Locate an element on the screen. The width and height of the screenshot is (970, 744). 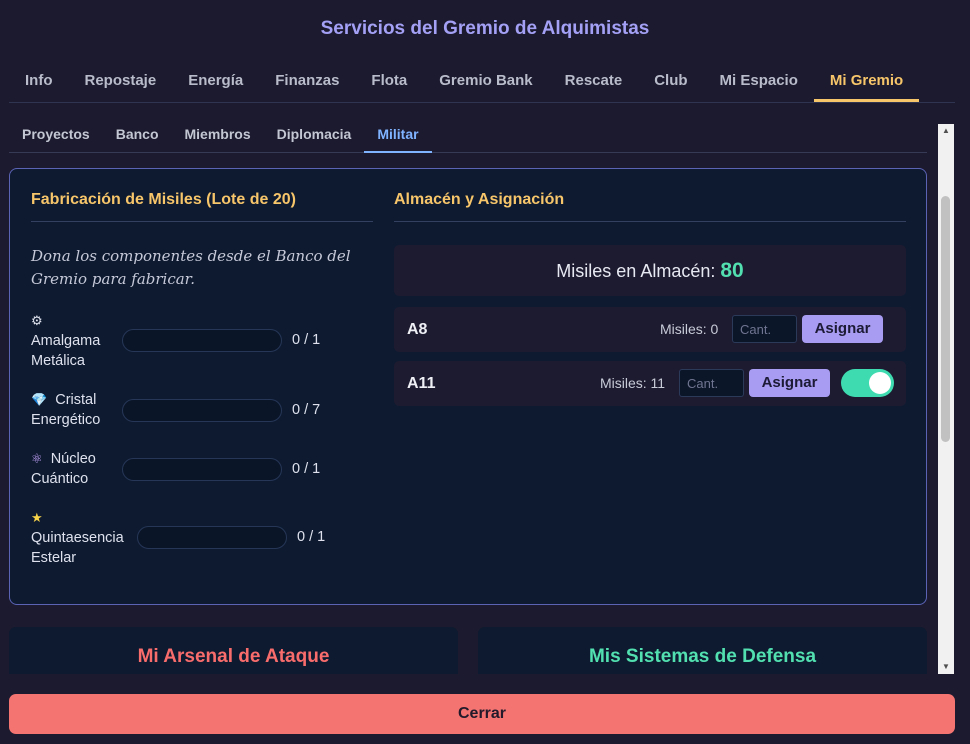
auto-assign-toggle is located at coordinates (867, 383).